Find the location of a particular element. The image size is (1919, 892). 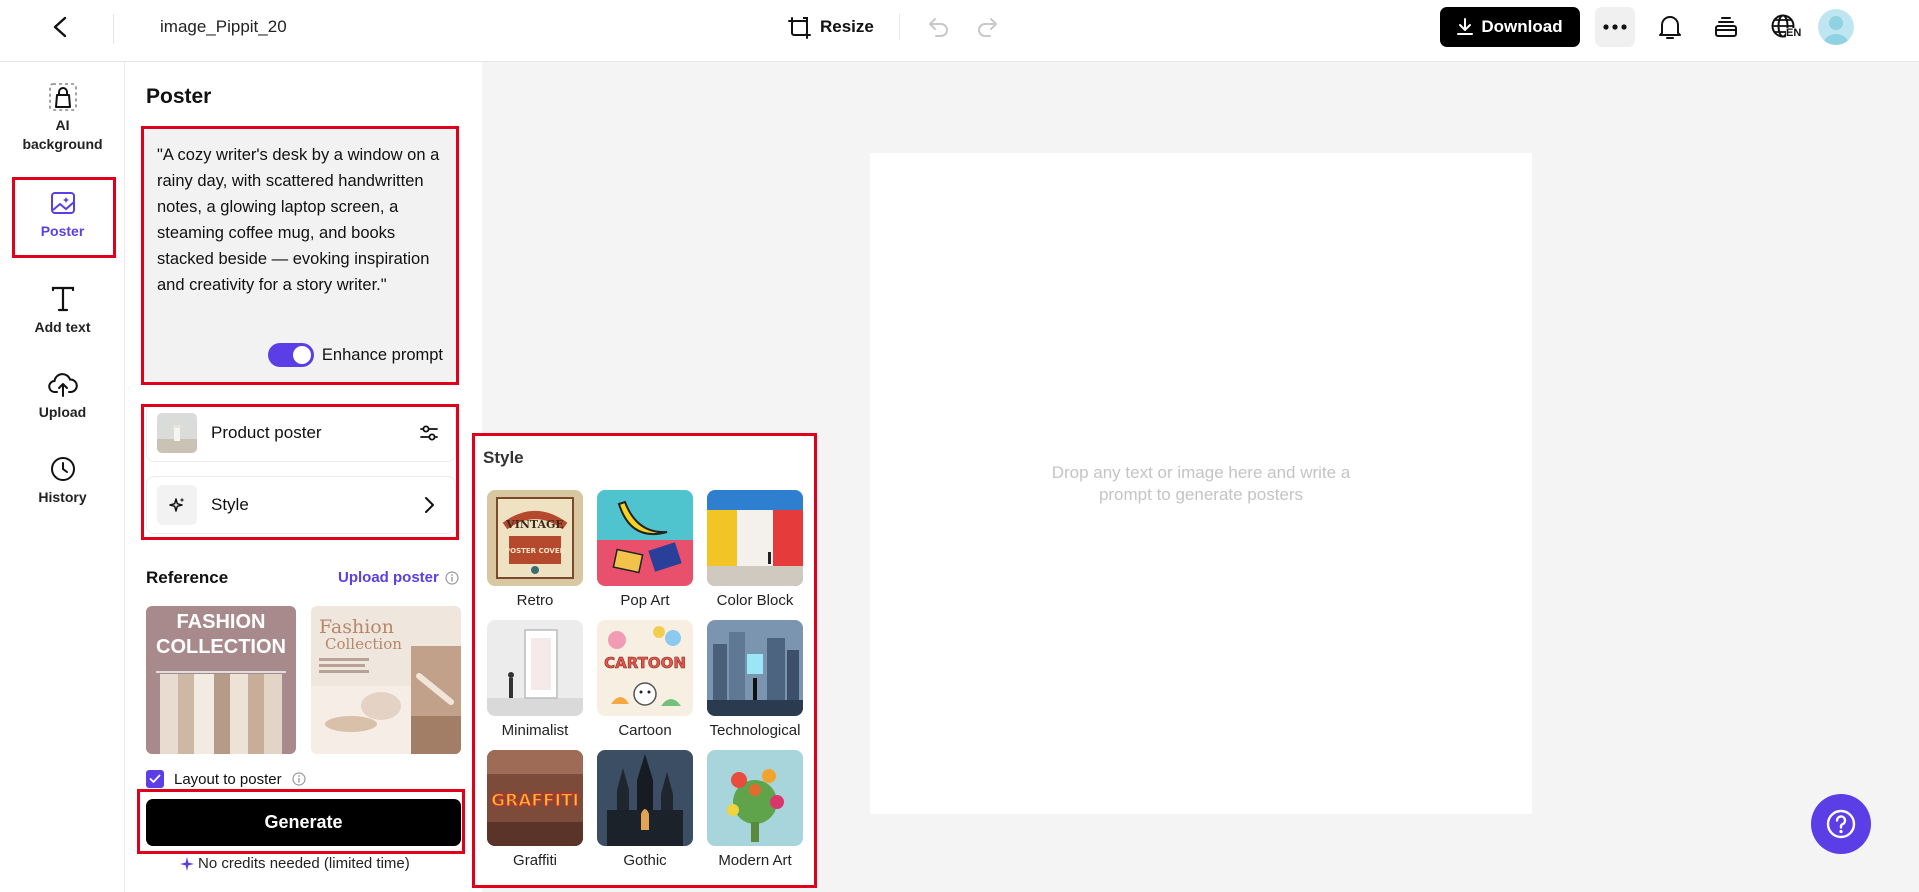

reference-title: Reference is located at coordinates (187, 577).